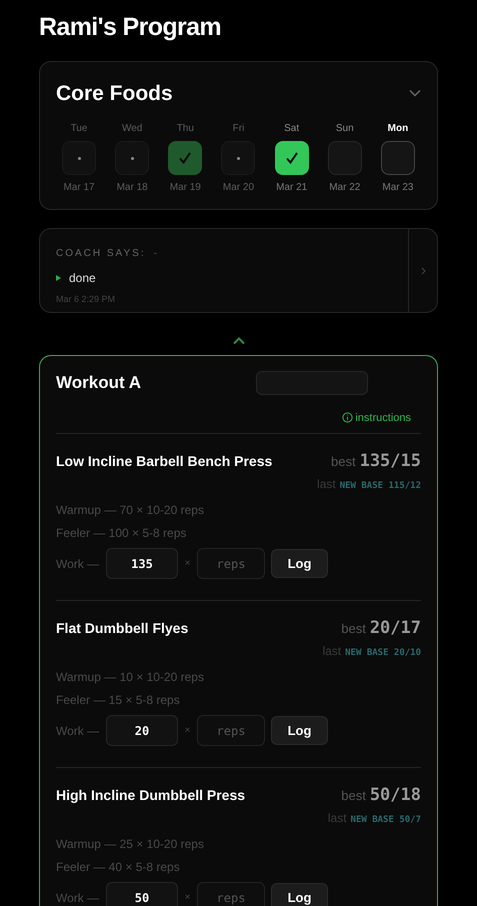 The height and width of the screenshot is (906, 477). Describe the element at coordinates (132, 188) in the screenshot. I see `day-date: Mar 18` at that location.